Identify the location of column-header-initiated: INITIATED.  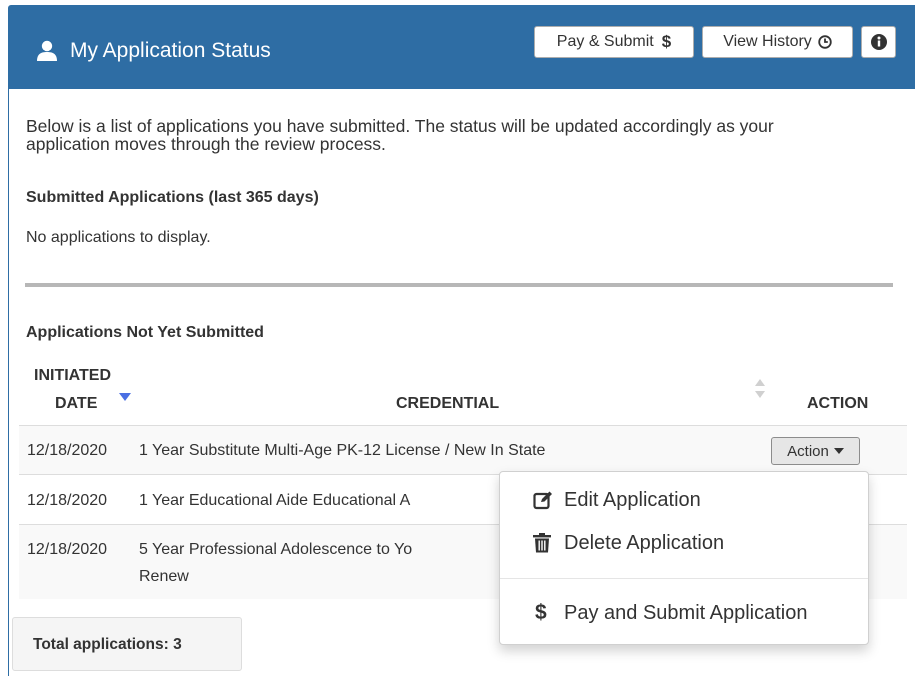
(72, 376).